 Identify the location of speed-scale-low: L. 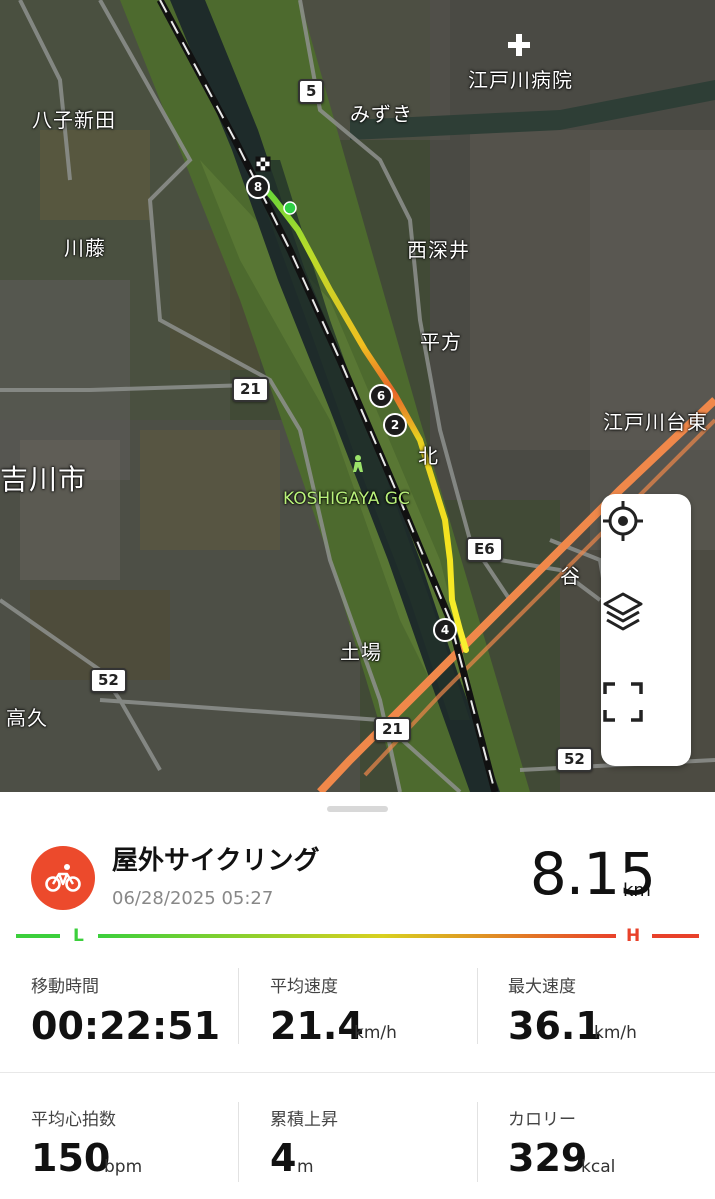
(78, 936).